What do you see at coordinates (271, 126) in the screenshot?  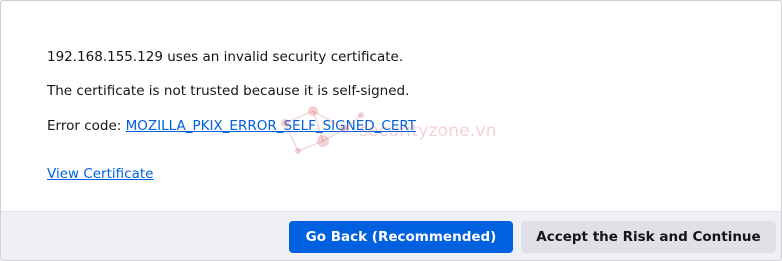 I see `error-code-link: MOZILLA_PKIX_ERROR_SELF_SIGNED_CERT` at bounding box center [271, 126].